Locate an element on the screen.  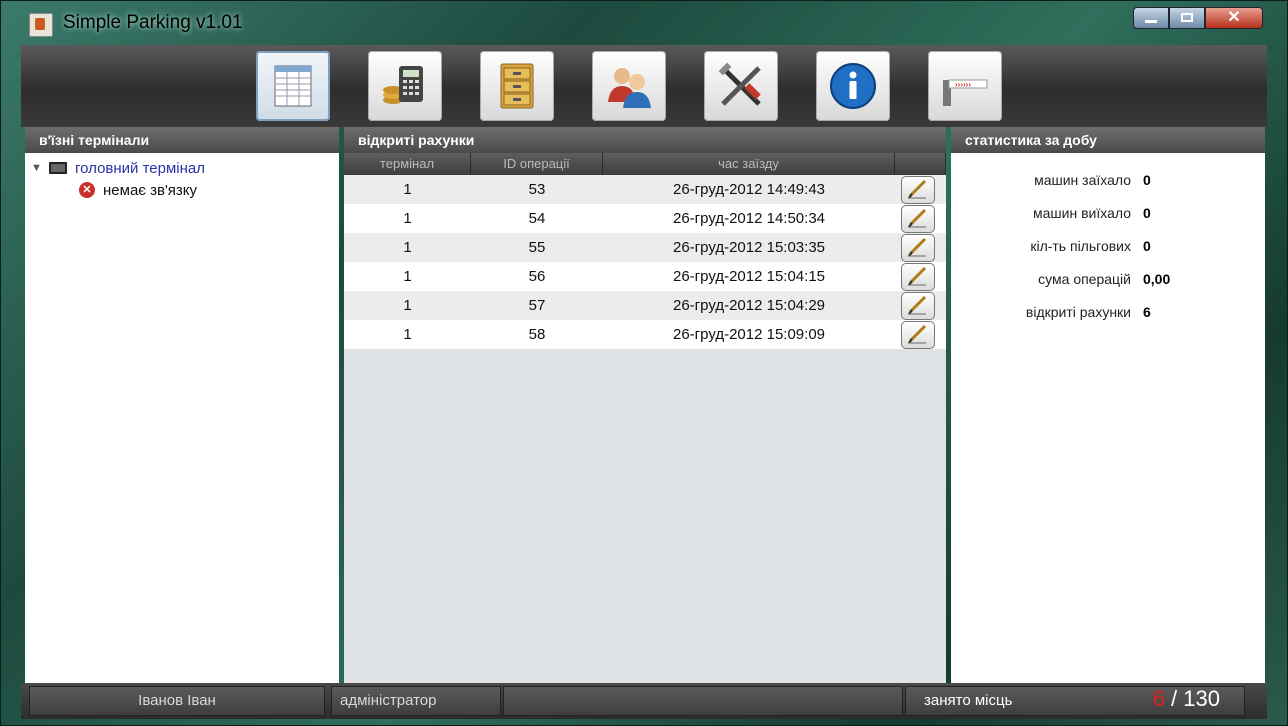
cell-entry-time: 26-груд-2012 15:04:15 is located at coordinates (749, 276).